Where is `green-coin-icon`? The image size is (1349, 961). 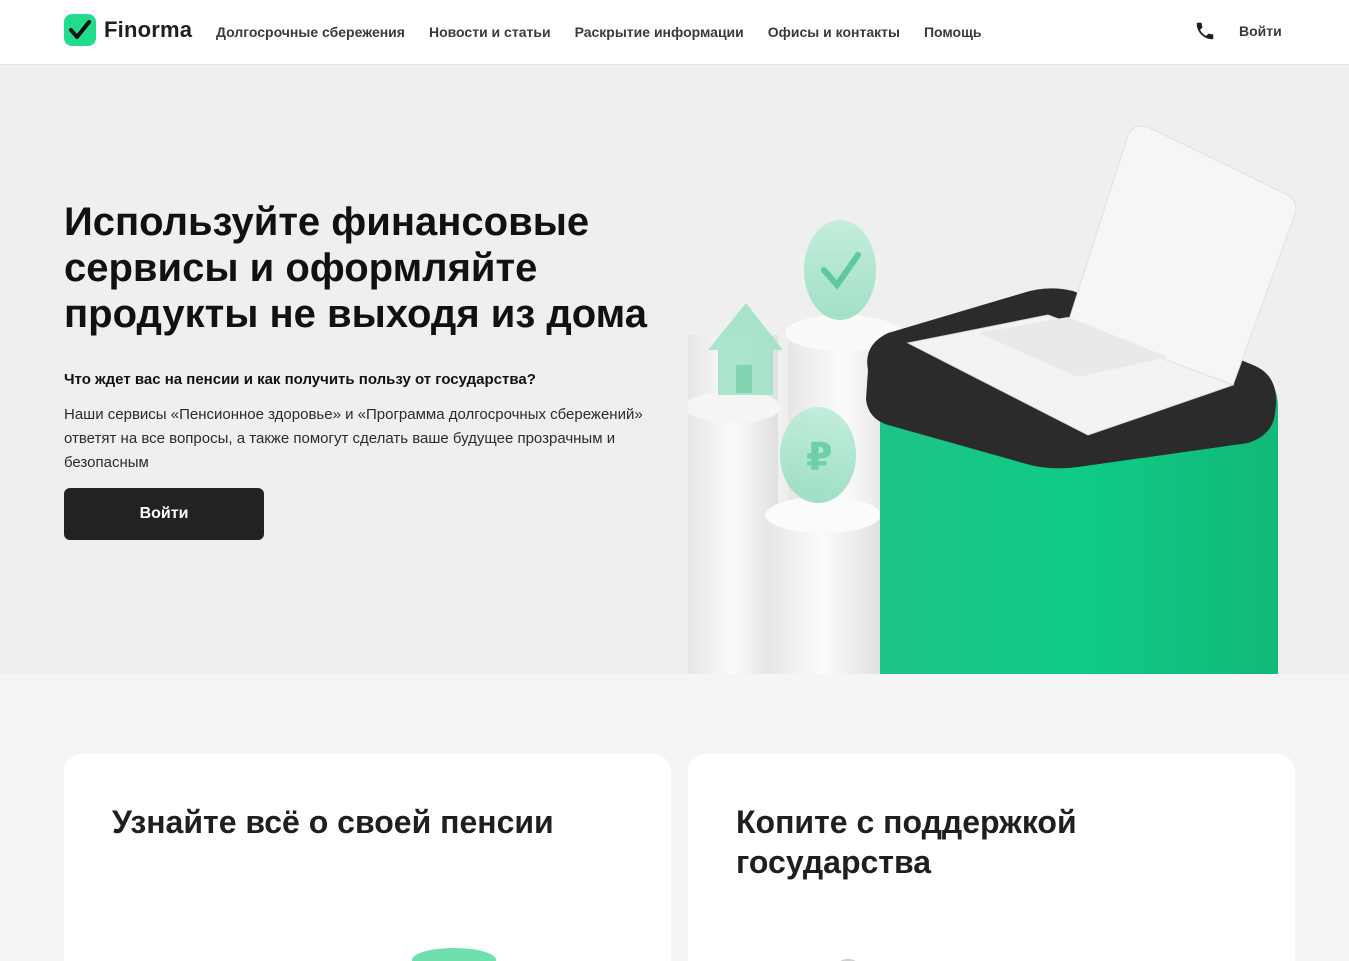 green-coin-icon is located at coordinates (454, 954).